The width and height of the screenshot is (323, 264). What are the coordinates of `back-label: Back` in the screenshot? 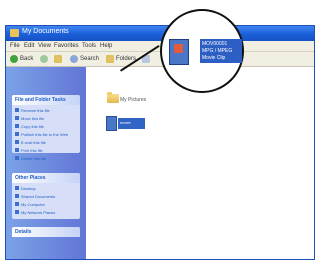 It's located at (27, 58).